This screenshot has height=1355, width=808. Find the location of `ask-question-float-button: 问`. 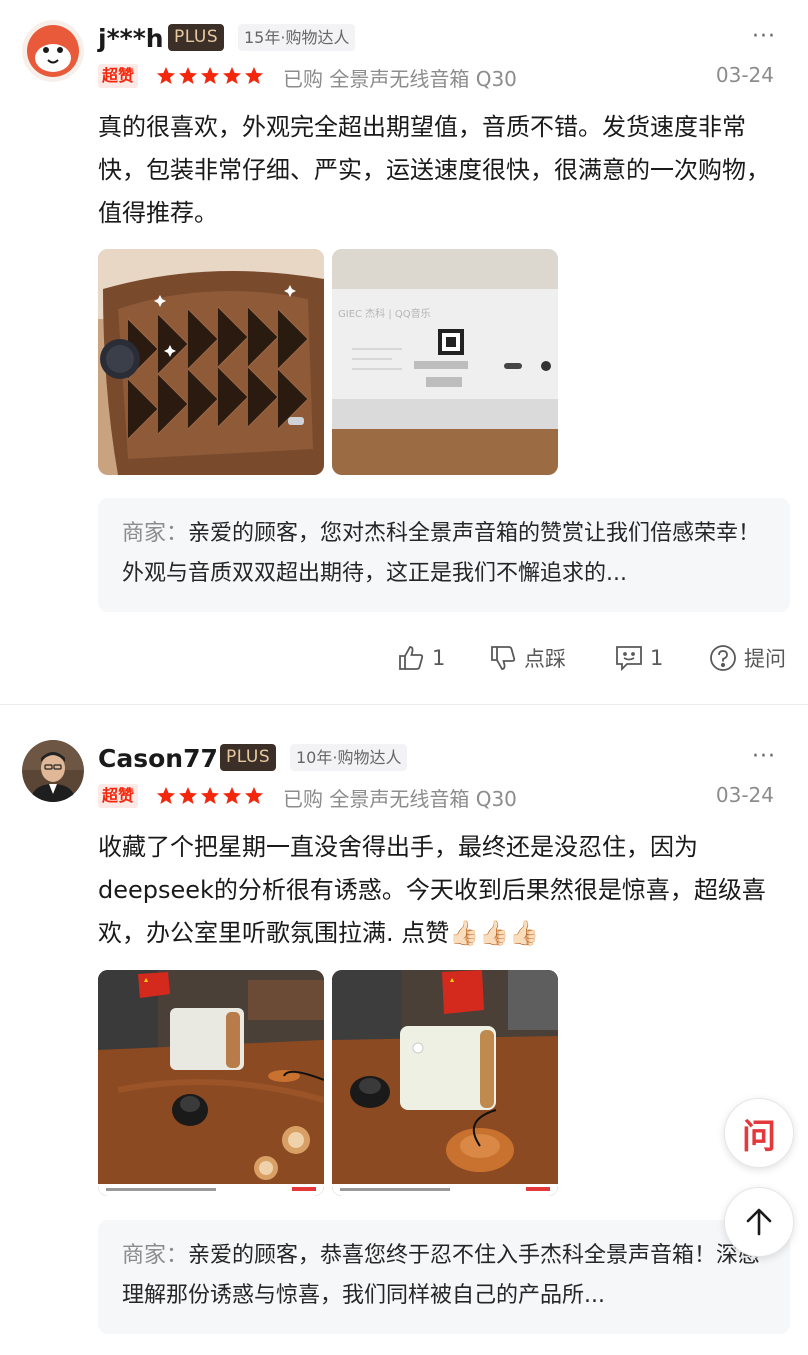

ask-question-float-button: 问 is located at coordinates (759, 1133).